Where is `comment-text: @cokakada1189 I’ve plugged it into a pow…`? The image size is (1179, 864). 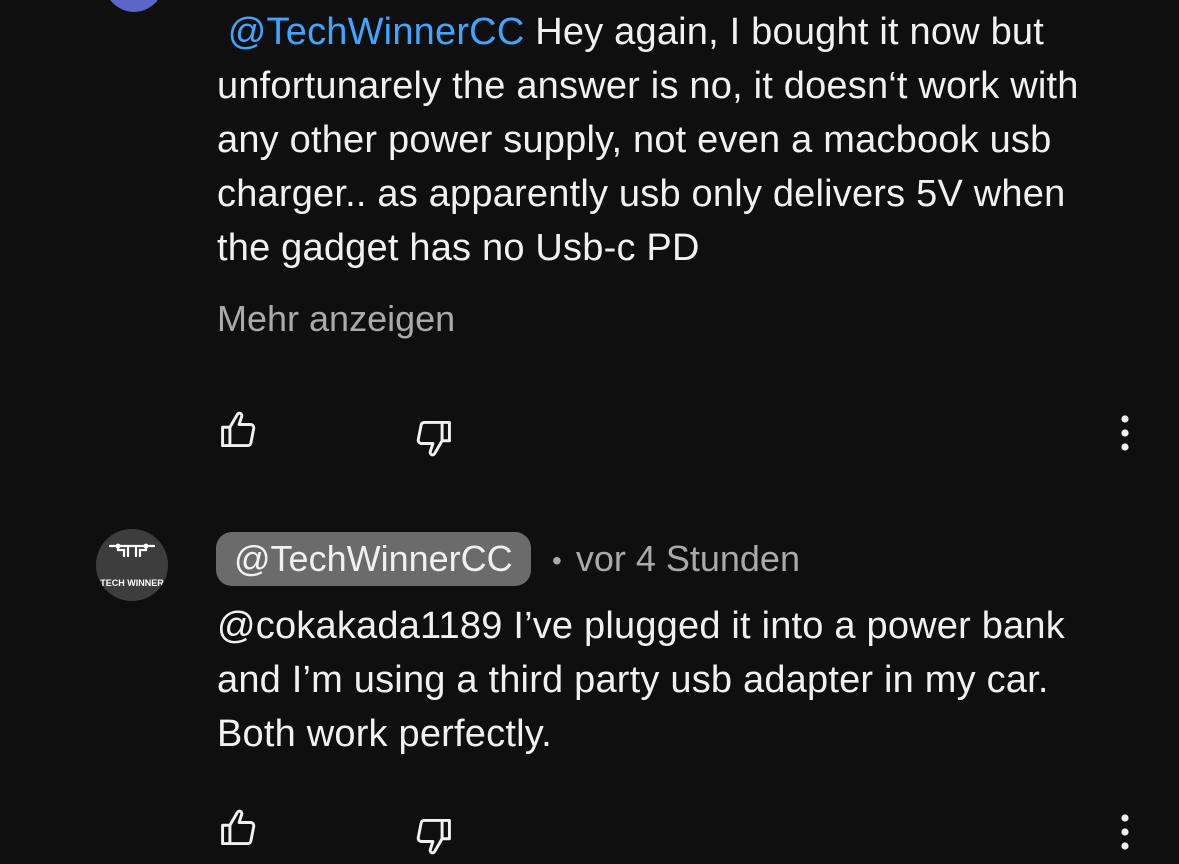 comment-text: @cokakada1189 I’ve plugged it into a pow… is located at coordinates (641, 680).